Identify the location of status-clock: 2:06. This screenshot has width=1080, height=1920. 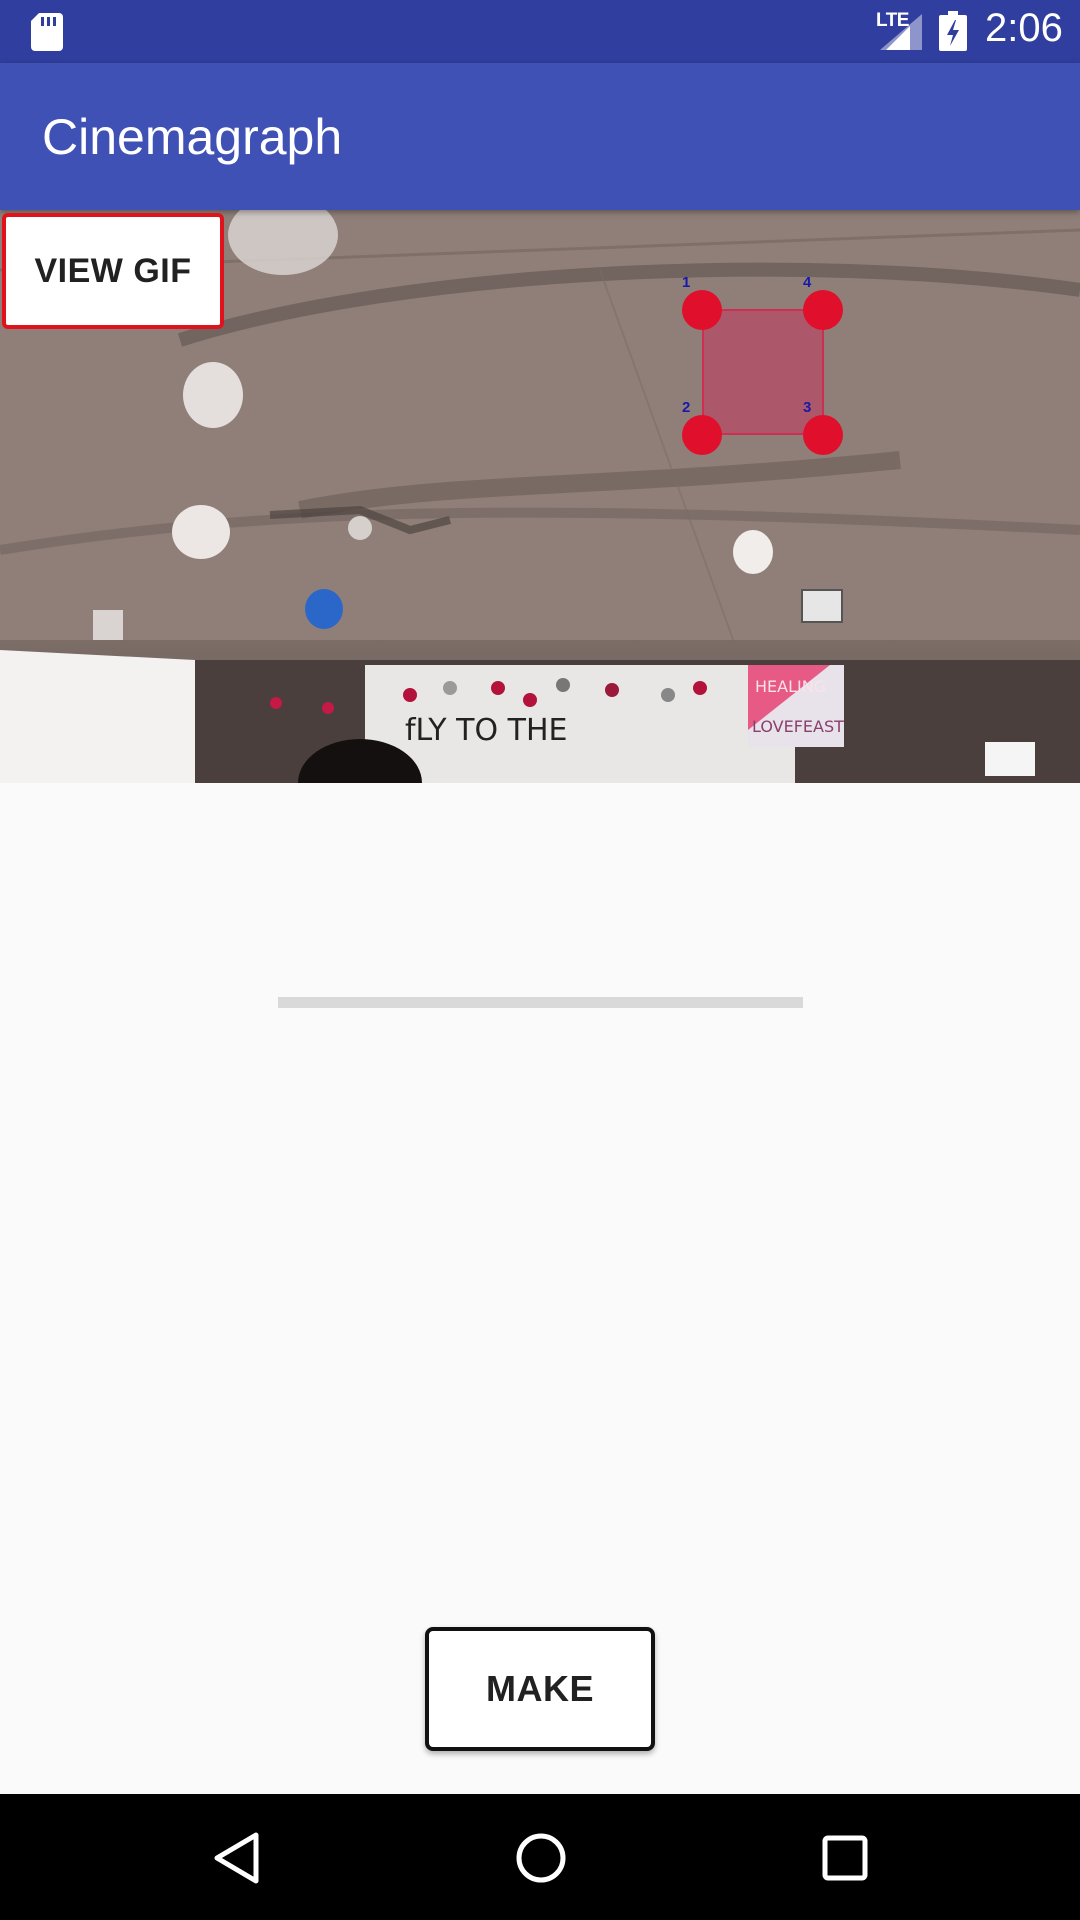
(1024, 28).